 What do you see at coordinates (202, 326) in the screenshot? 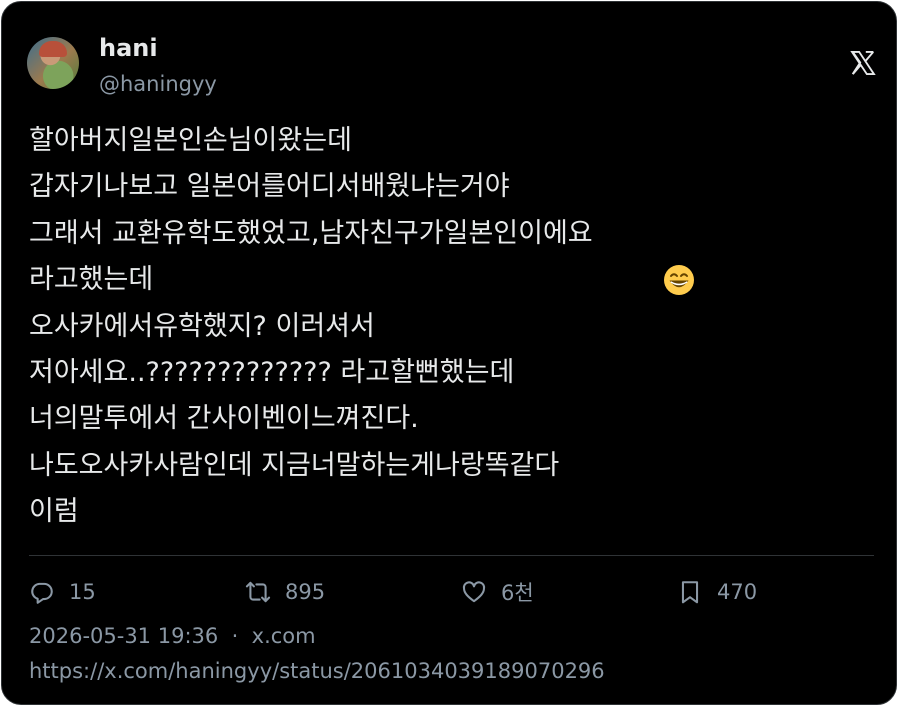
I see `tweet-line: 오사카에서유학했지? 이러셔서` at bounding box center [202, 326].